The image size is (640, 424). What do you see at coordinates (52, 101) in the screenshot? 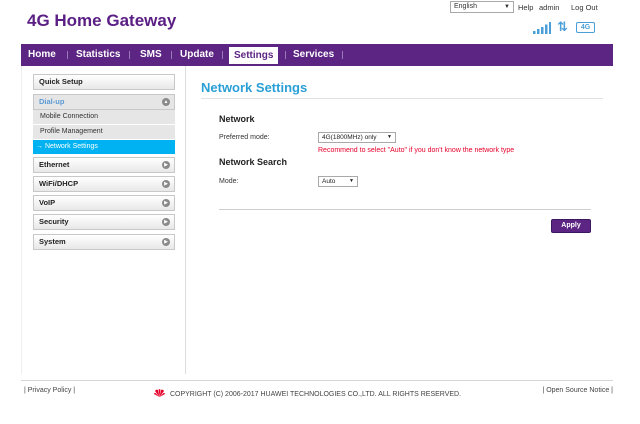
I see `sidebar-item-label: Dial-up` at bounding box center [52, 101].